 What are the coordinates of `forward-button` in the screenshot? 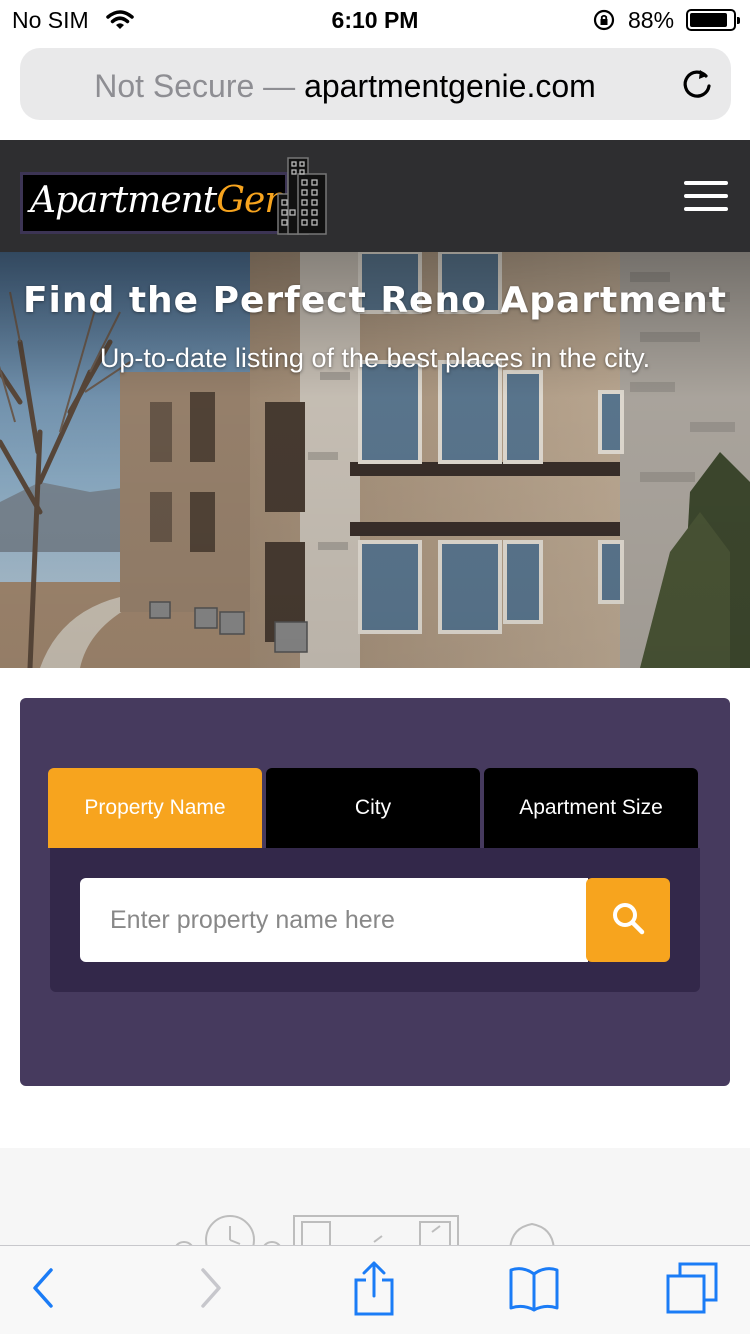 It's located at (210, 1290).